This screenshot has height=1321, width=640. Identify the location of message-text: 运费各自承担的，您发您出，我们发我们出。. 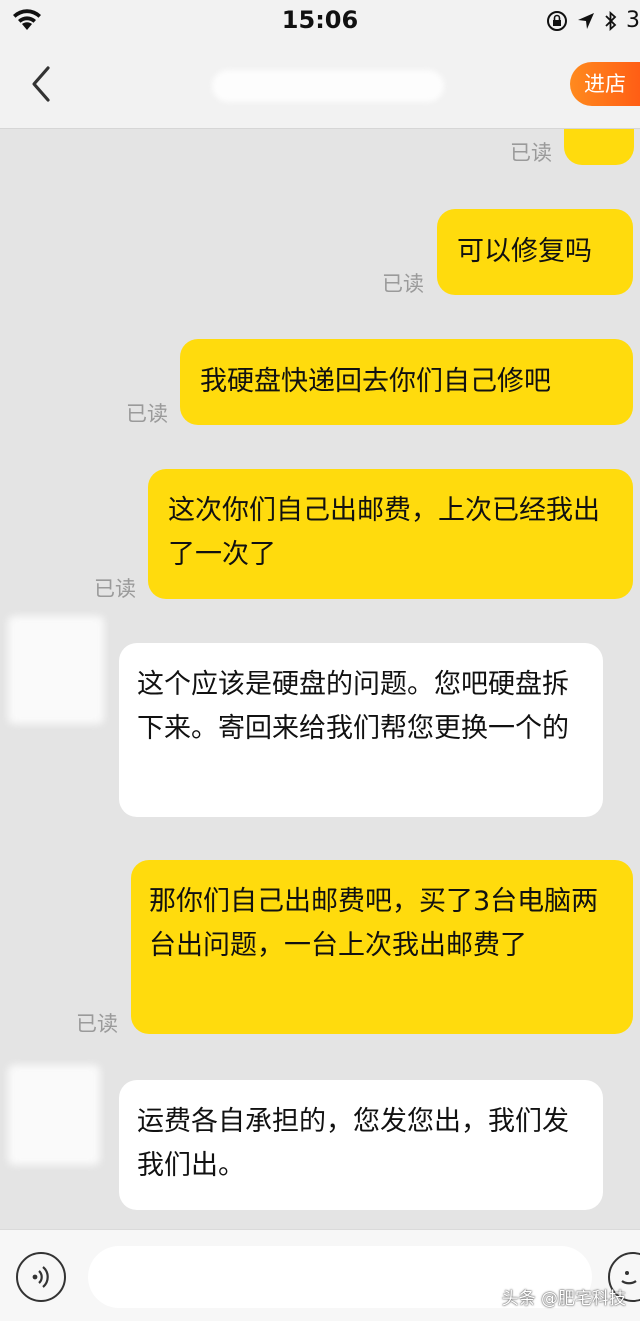
(353, 1143).